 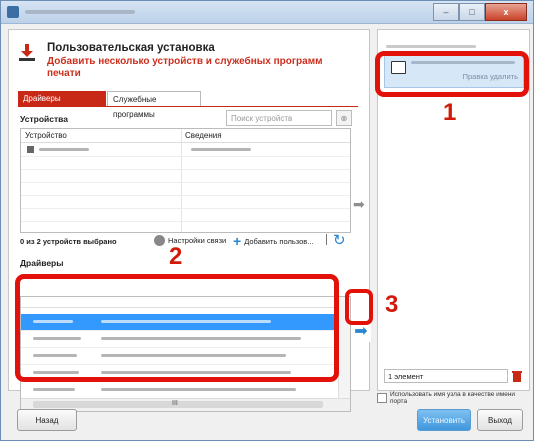 I want to click on driver-row, so click(x=180, y=390).